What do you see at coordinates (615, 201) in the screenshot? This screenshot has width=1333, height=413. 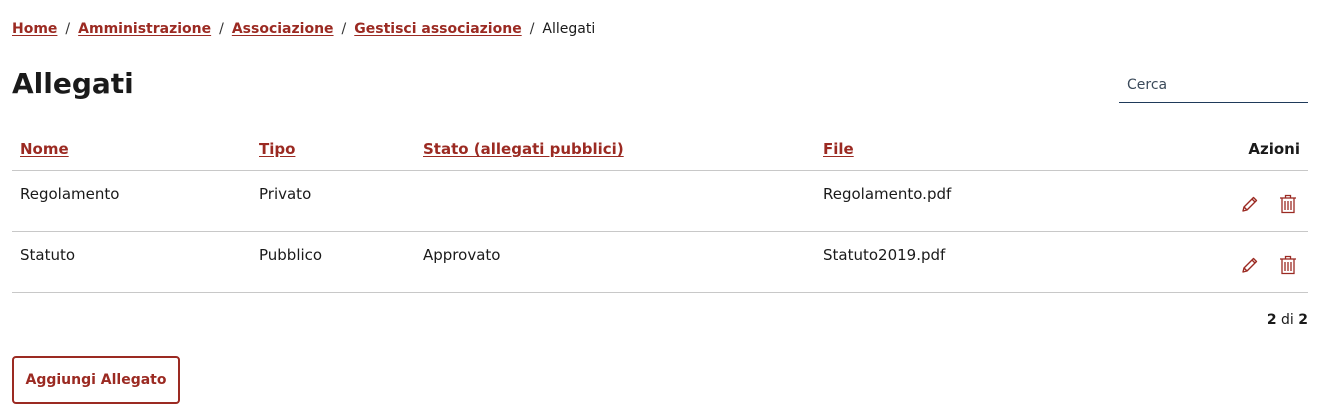 I see `cell-stato` at bounding box center [615, 201].